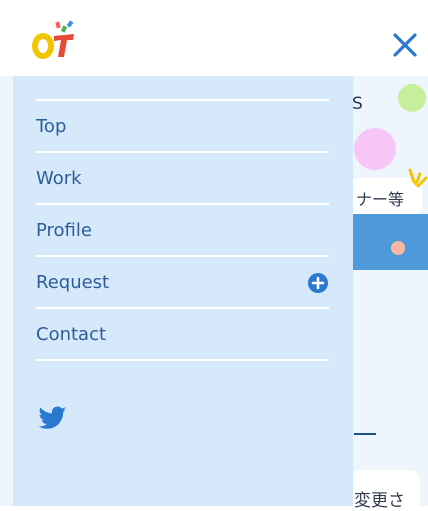  Describe the element at coordinates (412, 98) in the screenshot. I see `green-dot` at that location.